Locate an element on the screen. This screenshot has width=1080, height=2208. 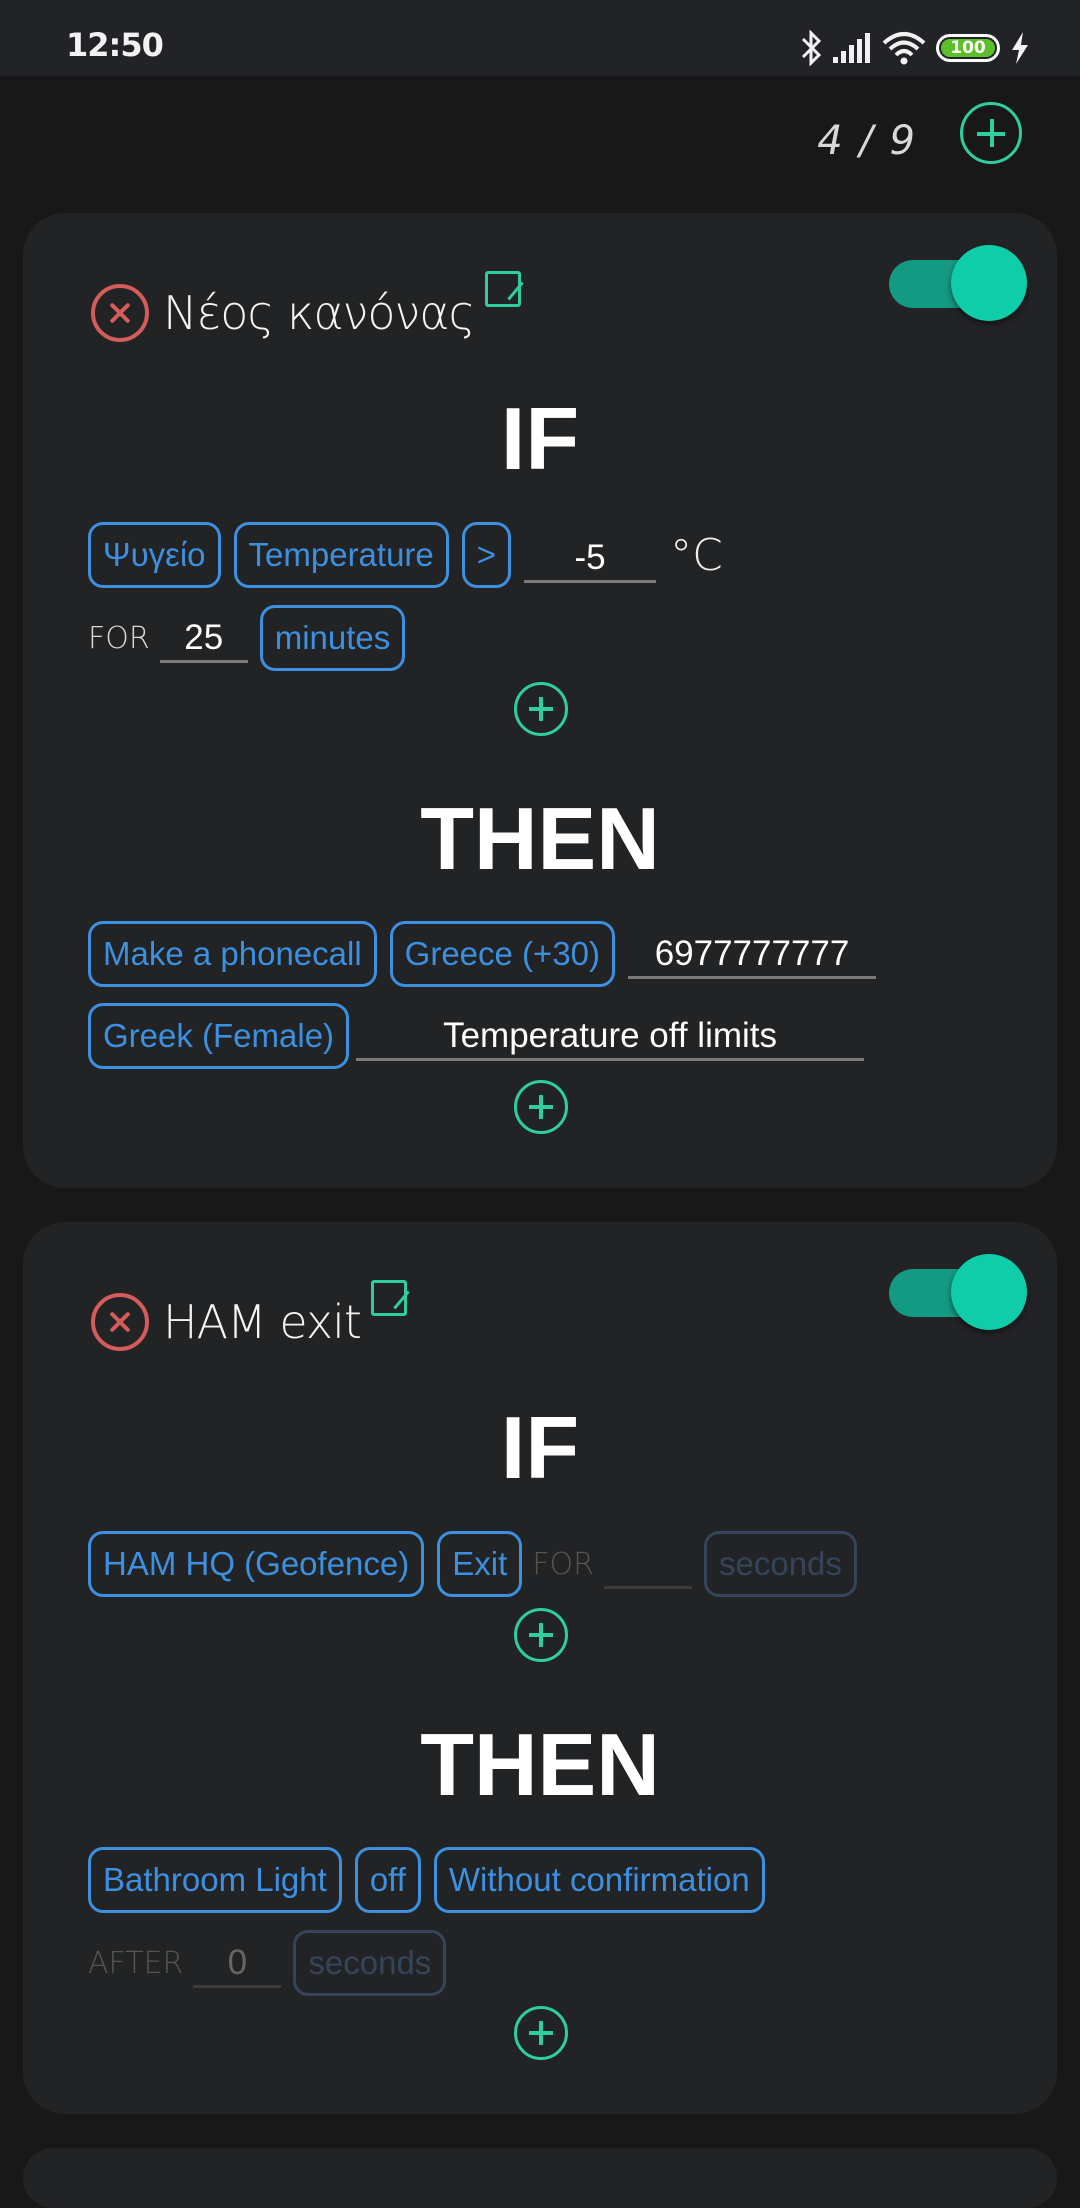
confirmation-chip: Without confirmation is located at coordinates (599, 1880).